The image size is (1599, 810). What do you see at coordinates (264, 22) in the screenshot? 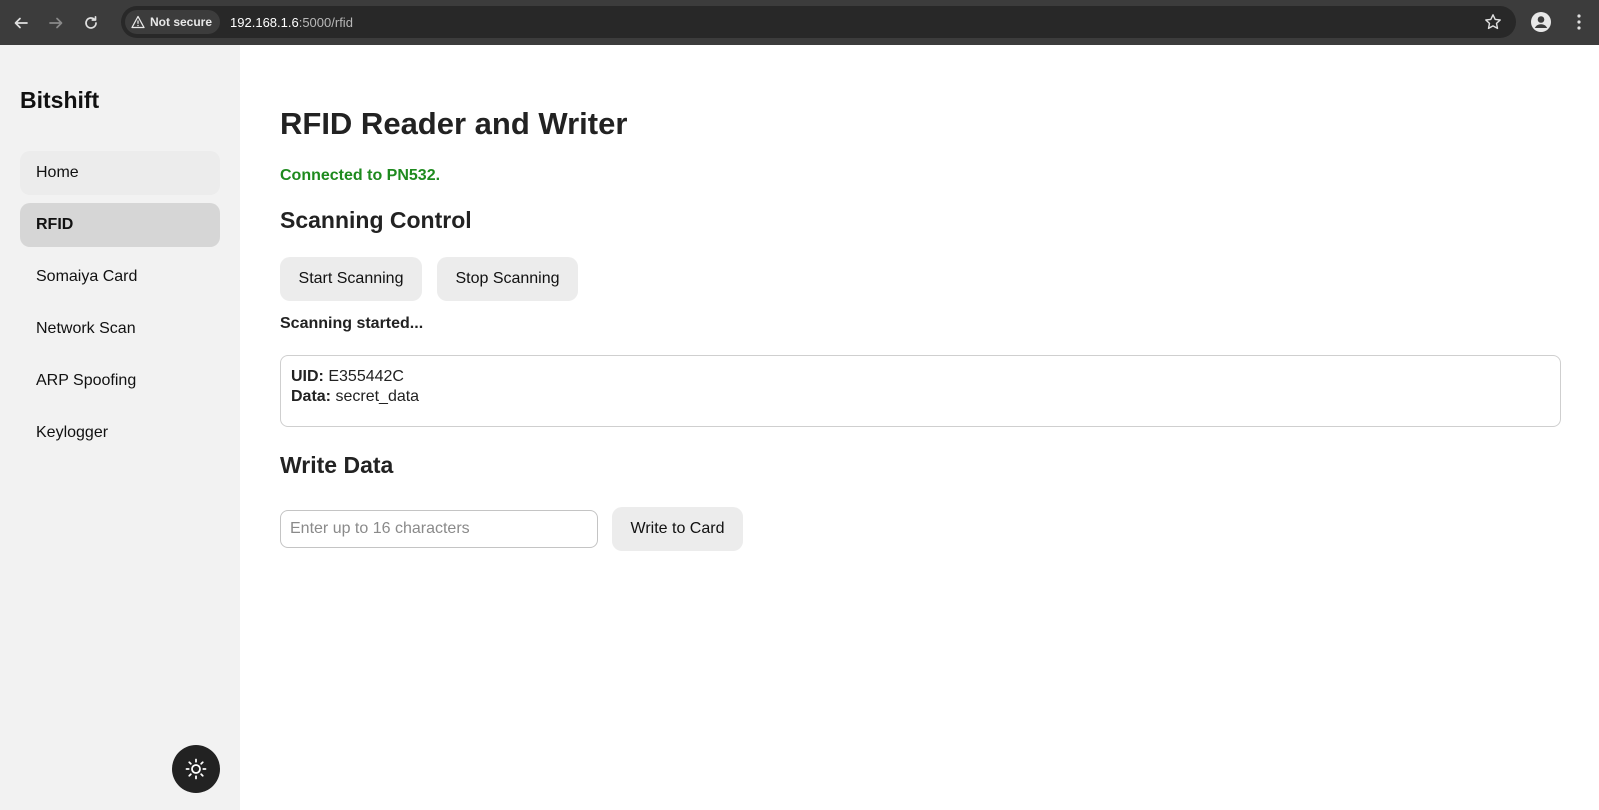
I see `url-host: 192.168.1.6` at bounding box center [264, 22].